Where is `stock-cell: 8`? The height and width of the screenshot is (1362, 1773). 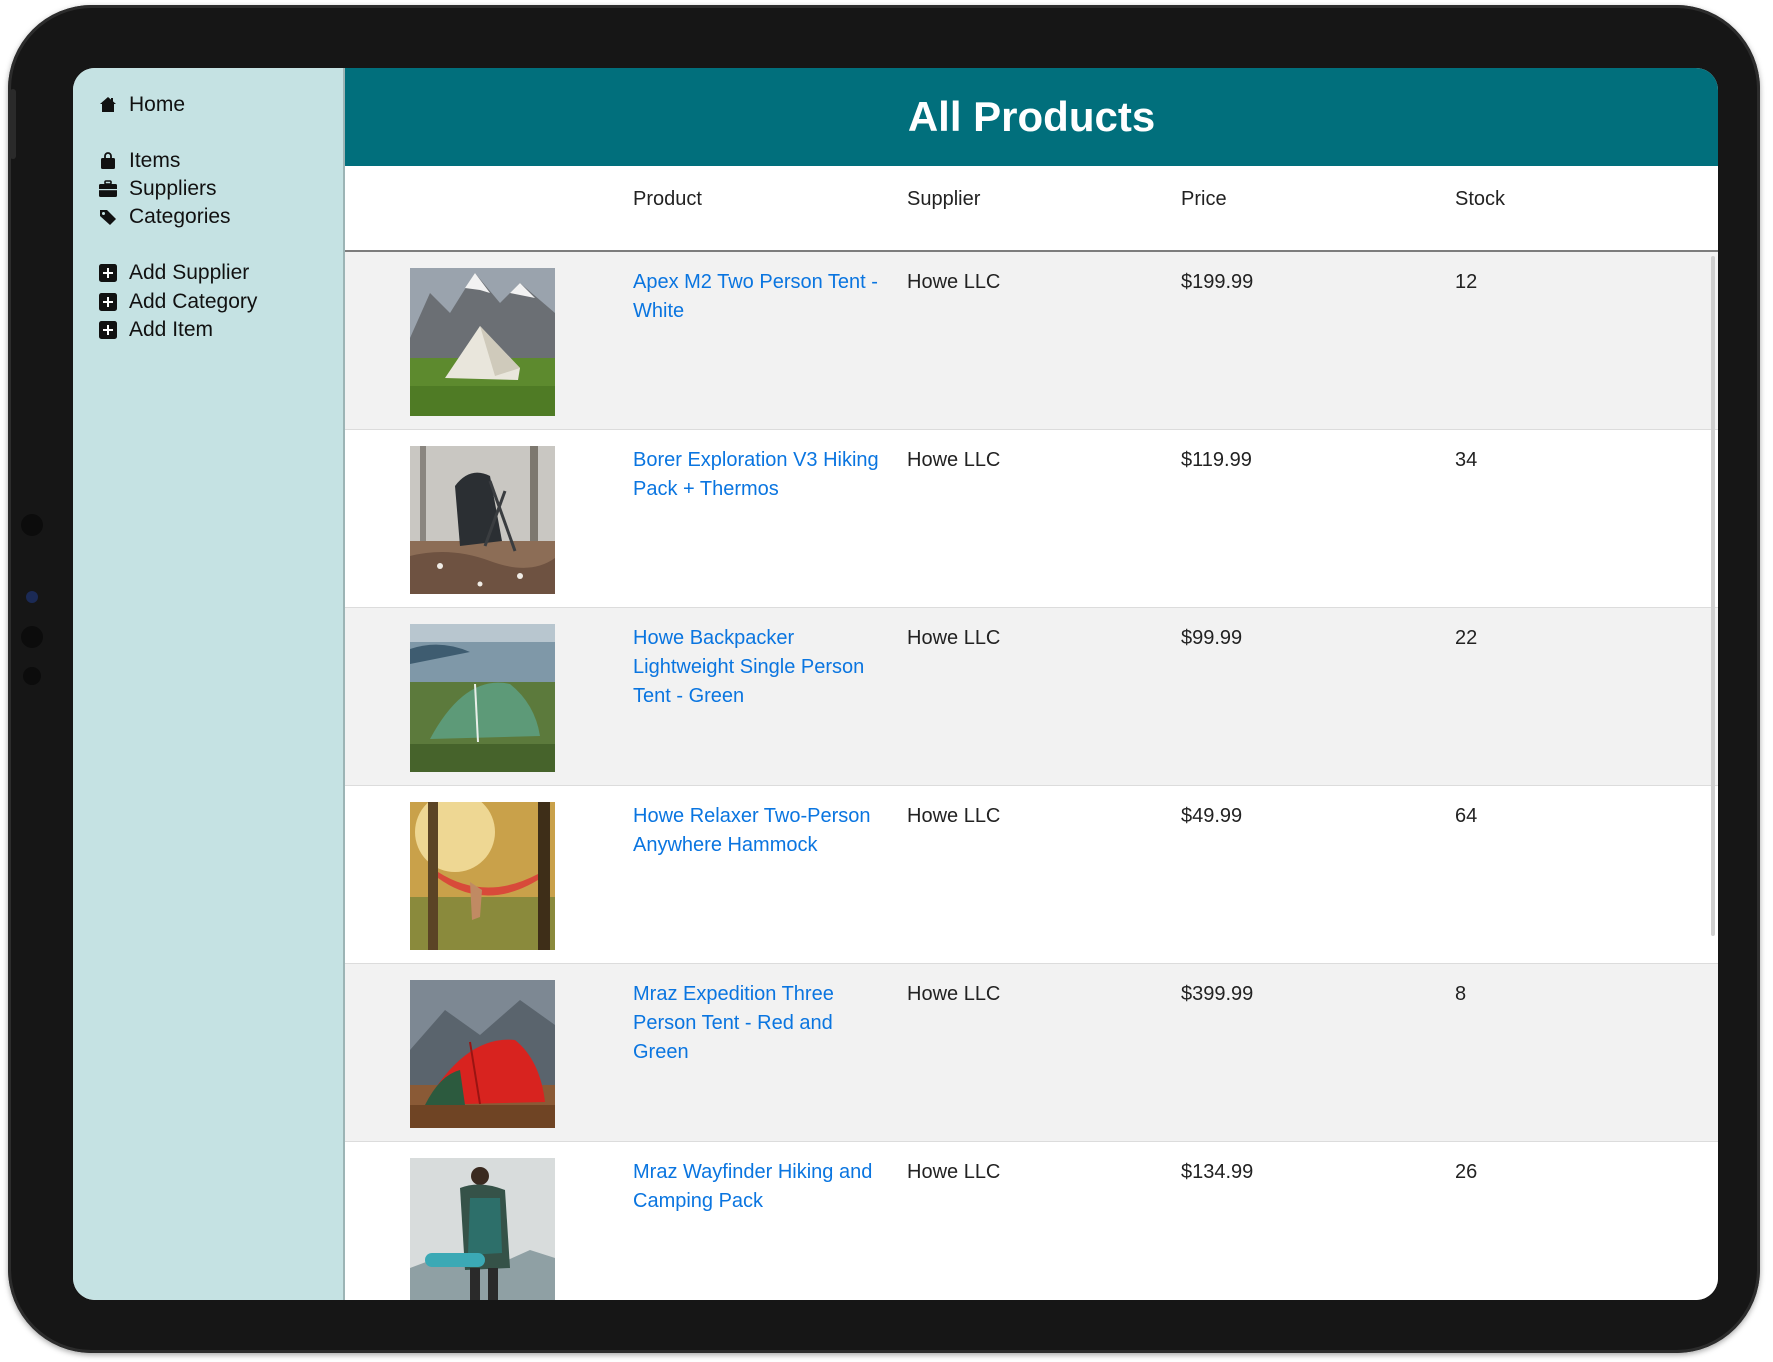 stock-cell: 8 is located at coordinates (1461, 994).